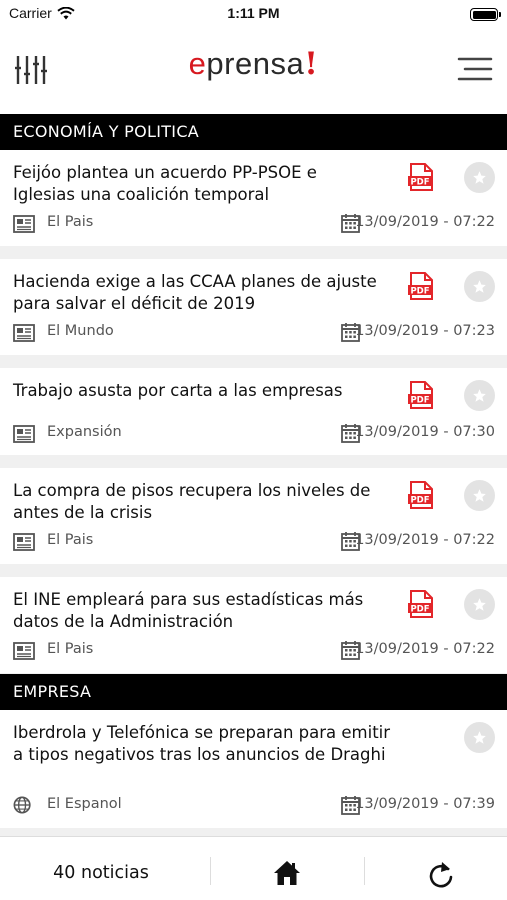 The image size is (507, 900). Describe the element at coordinates (254, 434) in the screenshot. I see `article-meta: Expansión 13/09/2019 - 07:30` at that location.